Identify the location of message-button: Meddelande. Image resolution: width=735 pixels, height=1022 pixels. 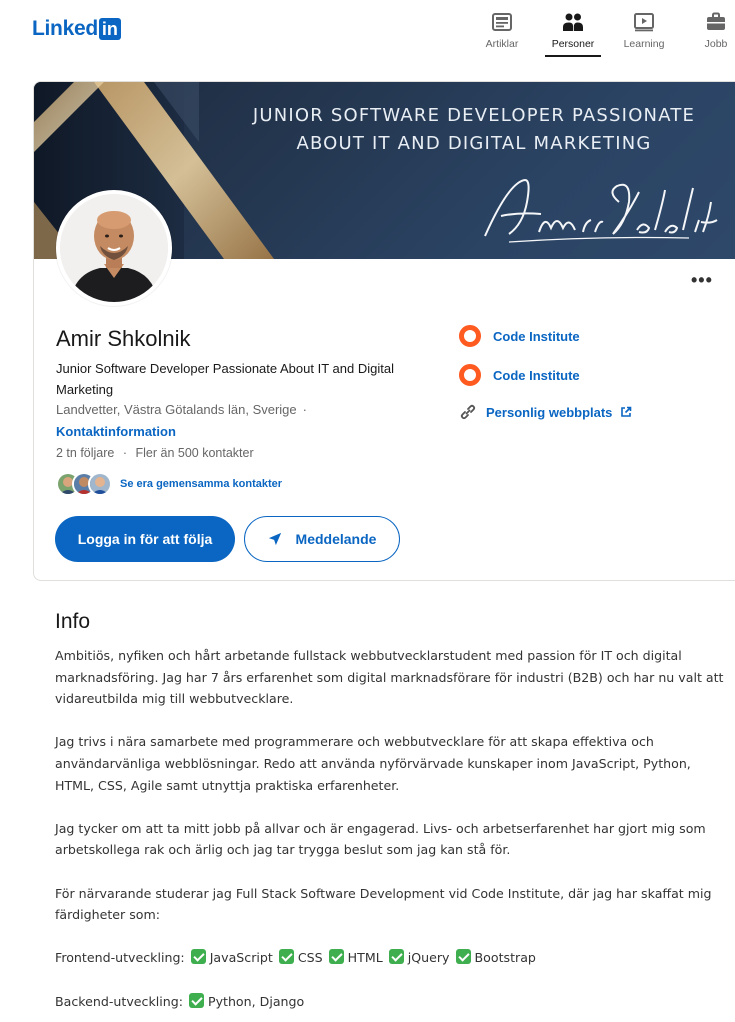
(322, 539).